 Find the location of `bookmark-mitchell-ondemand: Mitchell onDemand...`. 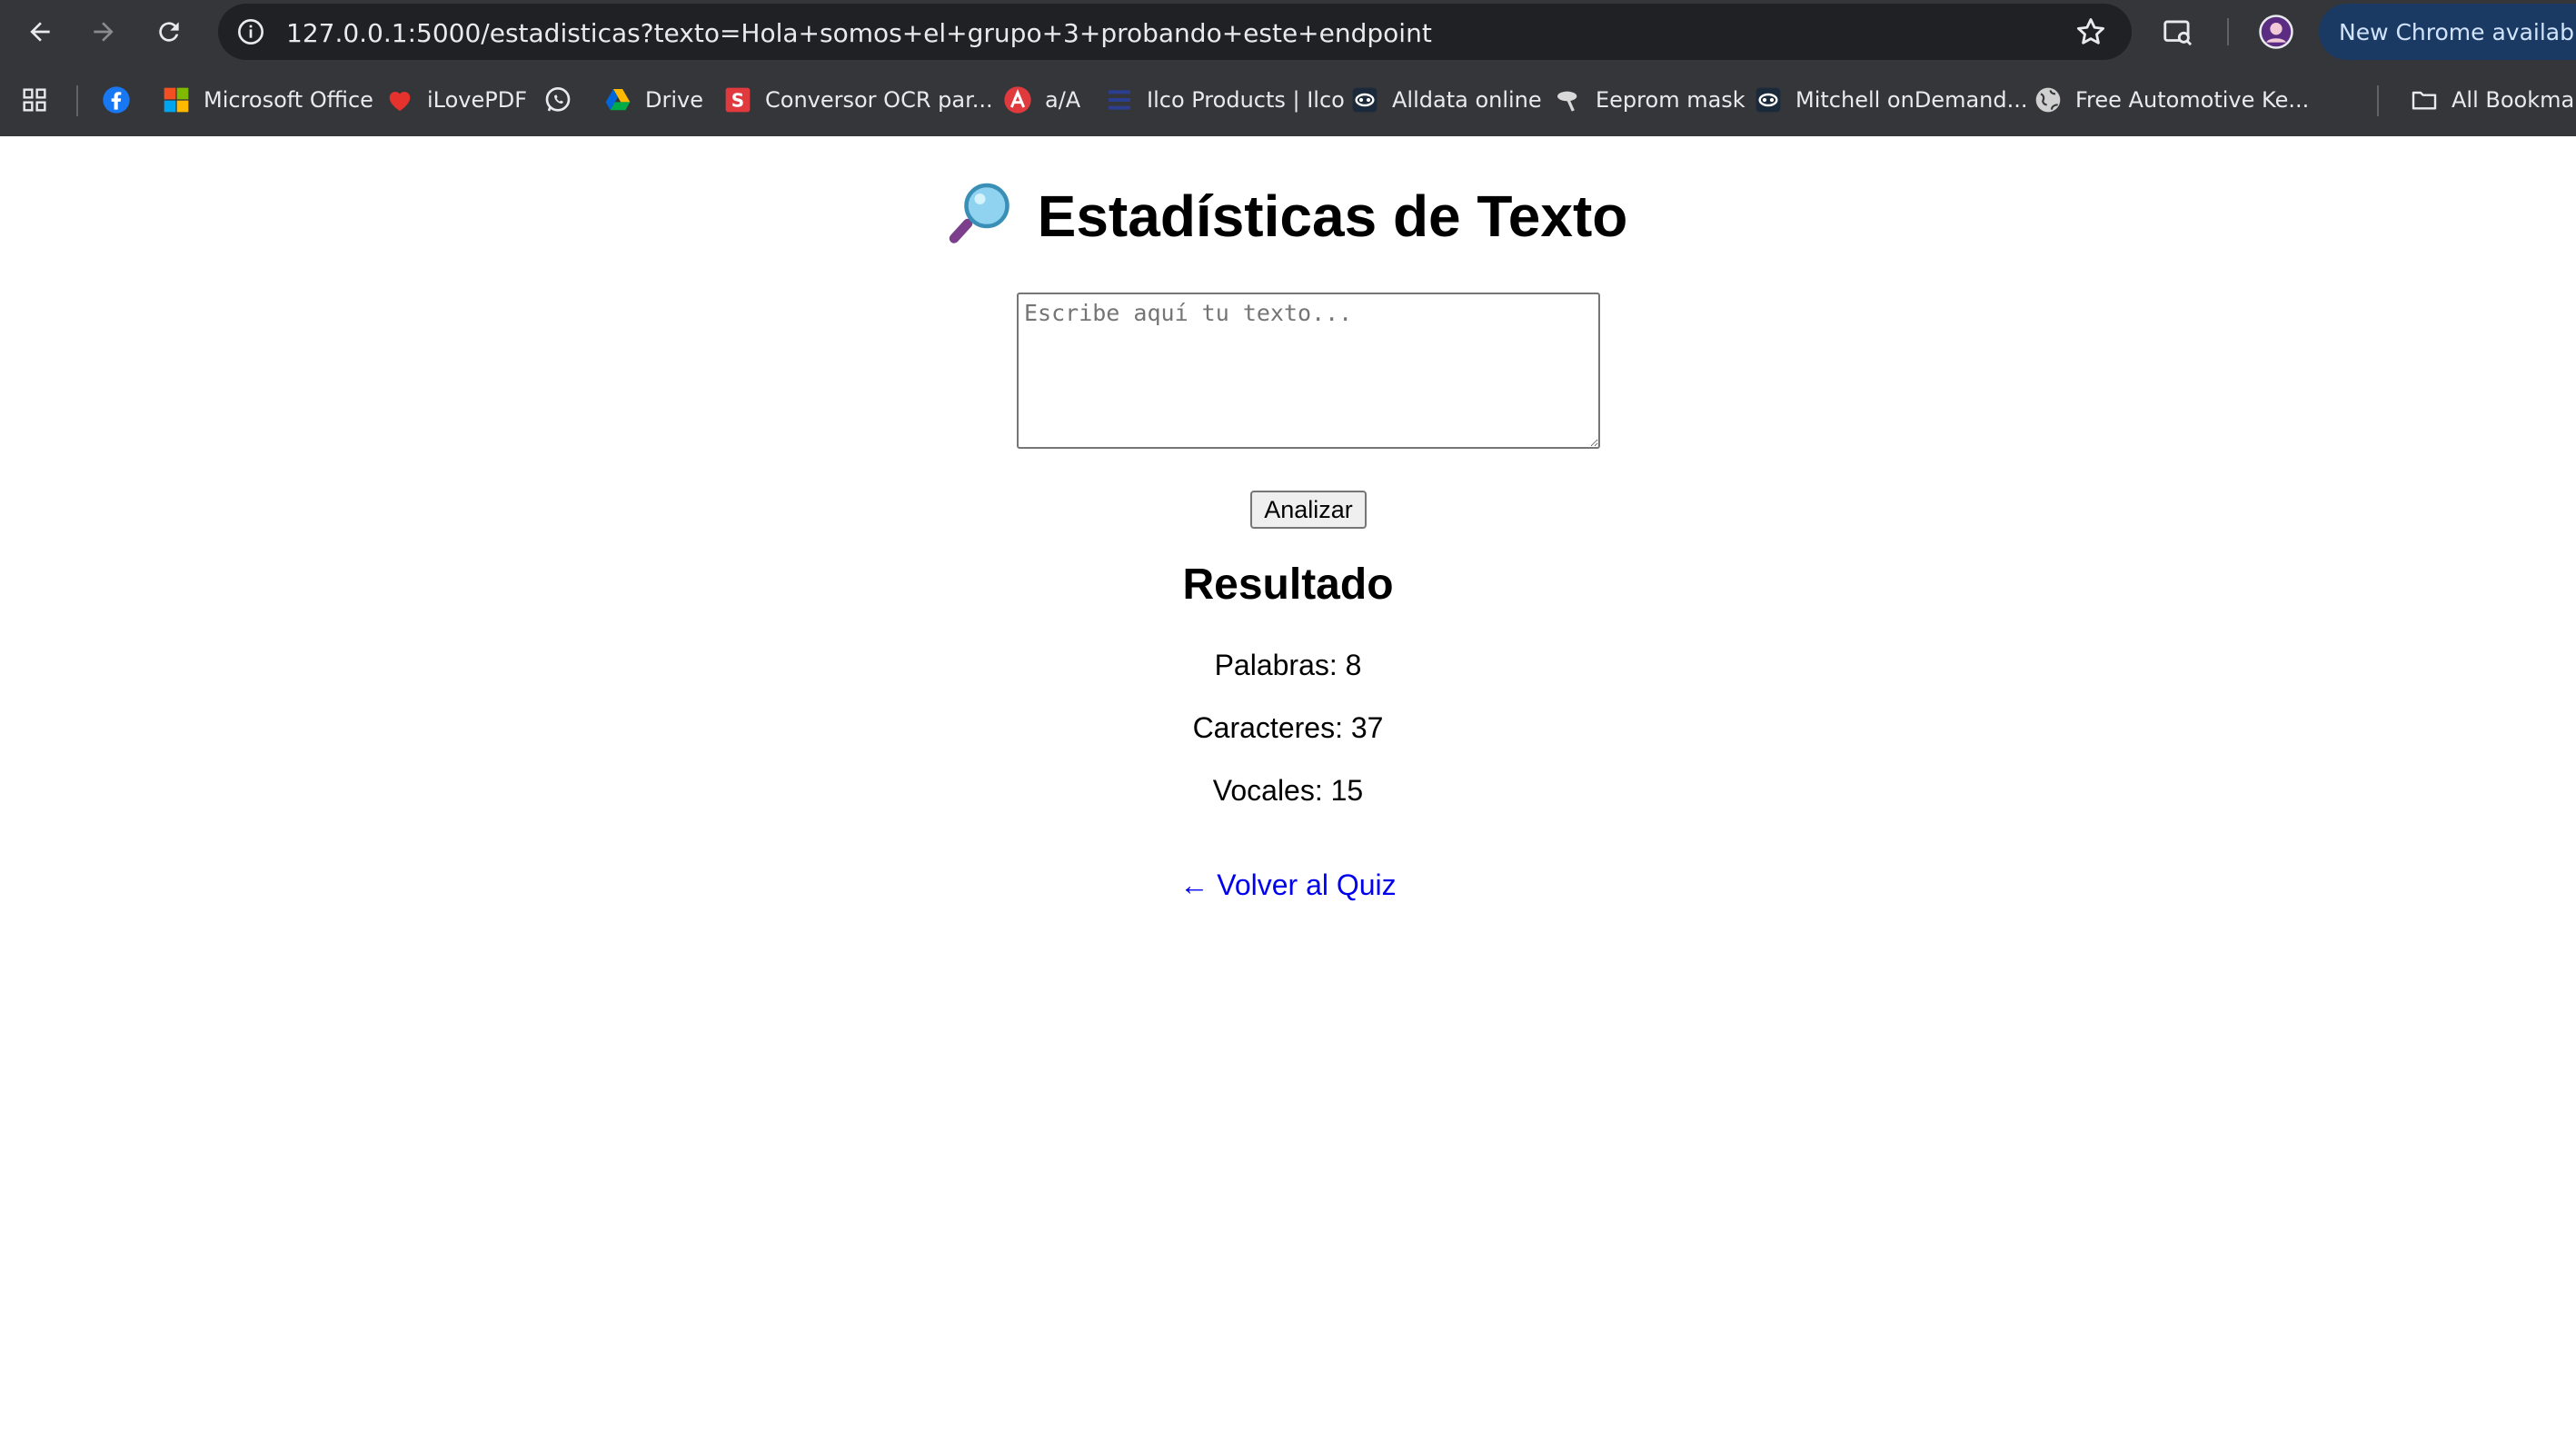

bookmark-mitchell-ondemand: Mitchell onDemand... is located at coordinates (1890, 100).